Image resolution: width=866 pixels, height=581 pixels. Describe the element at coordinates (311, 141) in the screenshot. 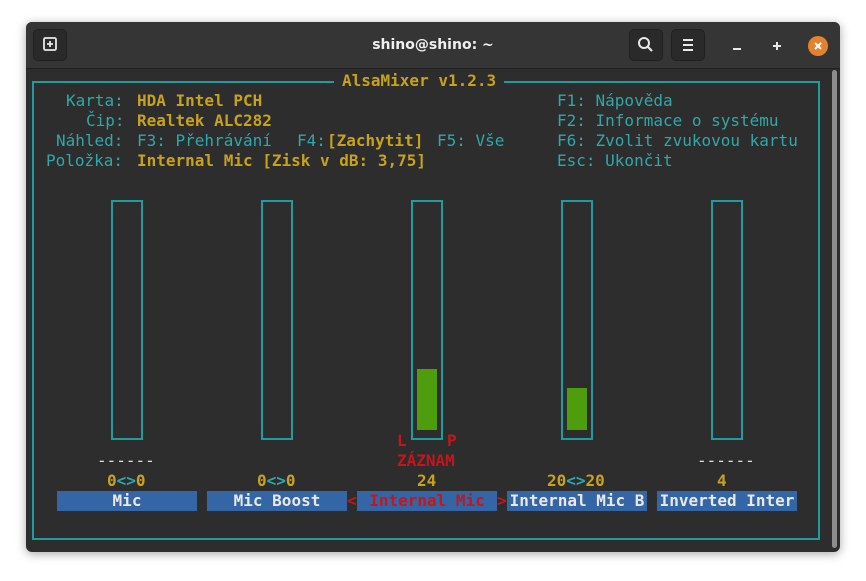

I see `view-capture-key: F4:` at that location.